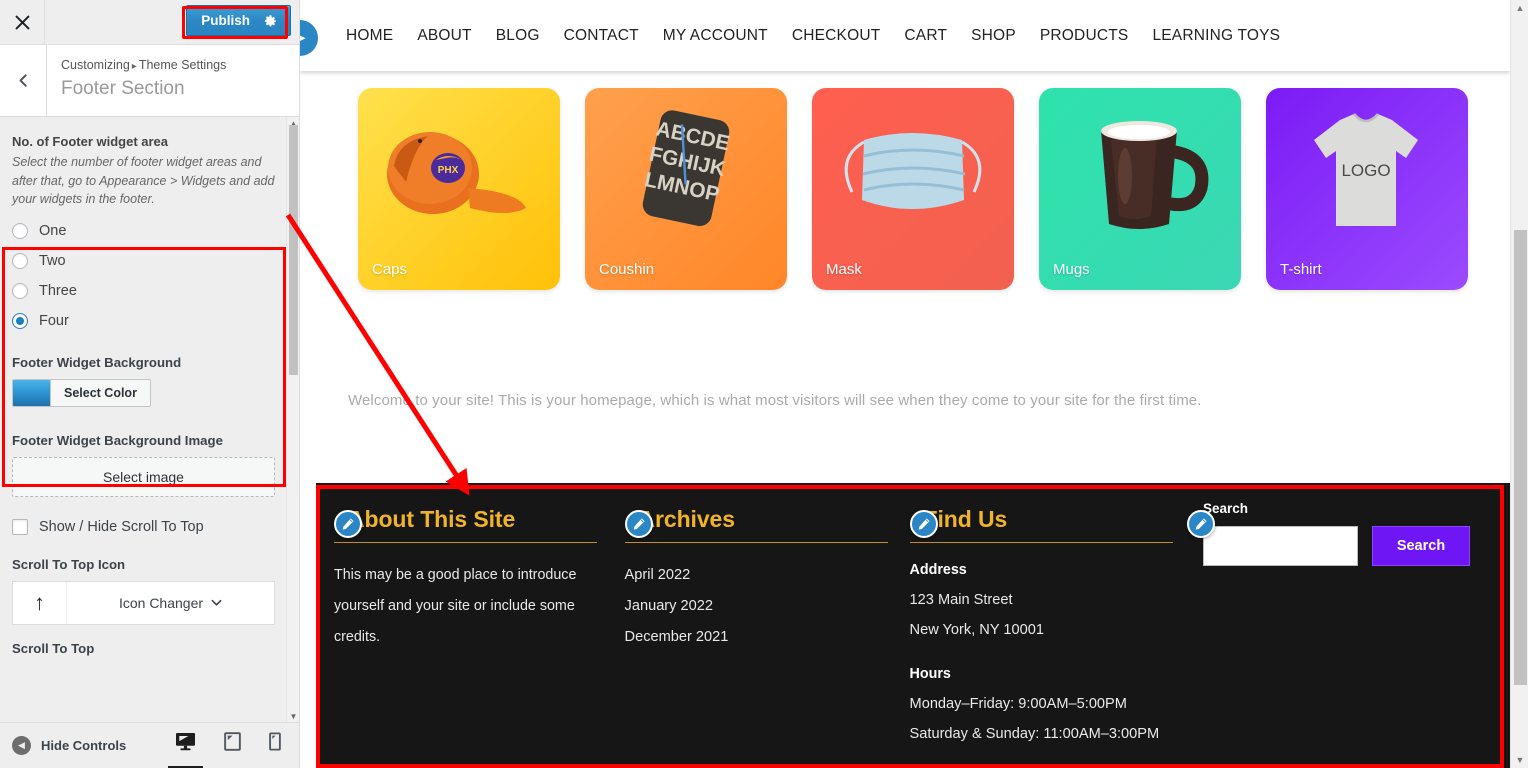 The width and height of the screenshot is (1528, 768). Describe the element at coordinates (1520, 457) in the screenshot. I see `preview-scrollbar-thumb` at that location.